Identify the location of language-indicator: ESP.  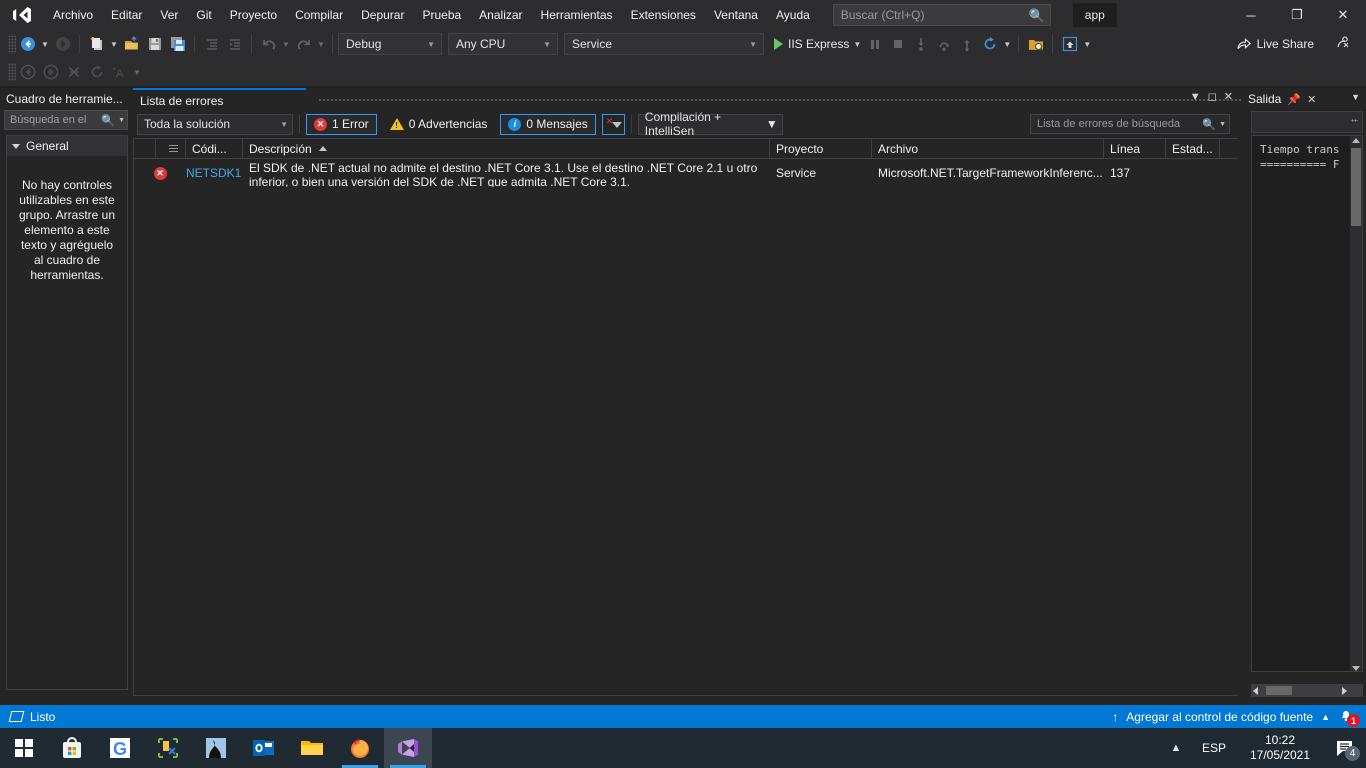
(1214, 748).